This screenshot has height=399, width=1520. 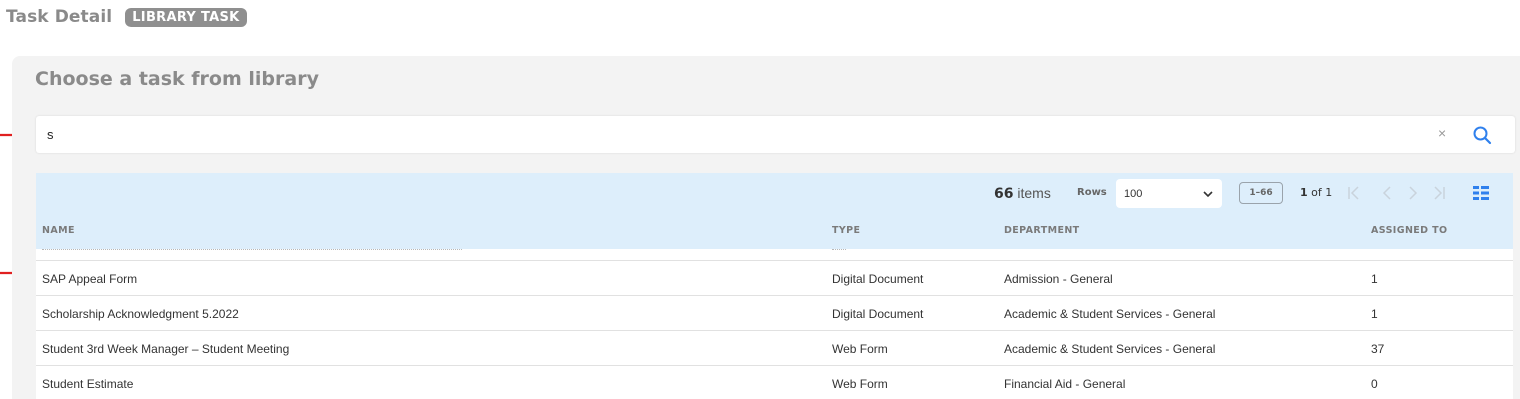 I want to click on items-label: items, so click(x=1034, y=193).